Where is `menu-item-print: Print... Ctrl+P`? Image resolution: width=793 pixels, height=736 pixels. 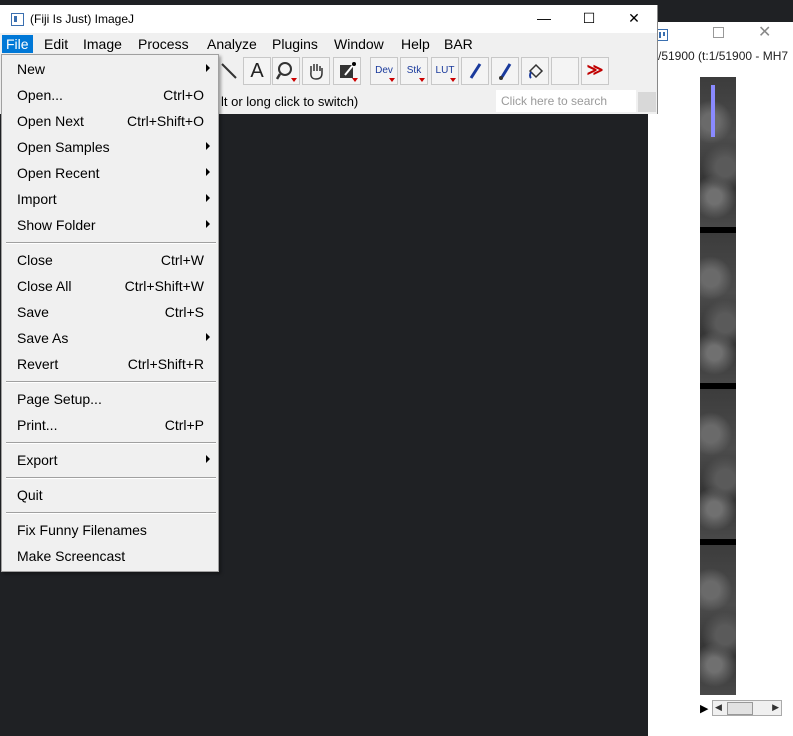
menu-item-print: Print... Ctrl+P is located at coordinates (110, 426).